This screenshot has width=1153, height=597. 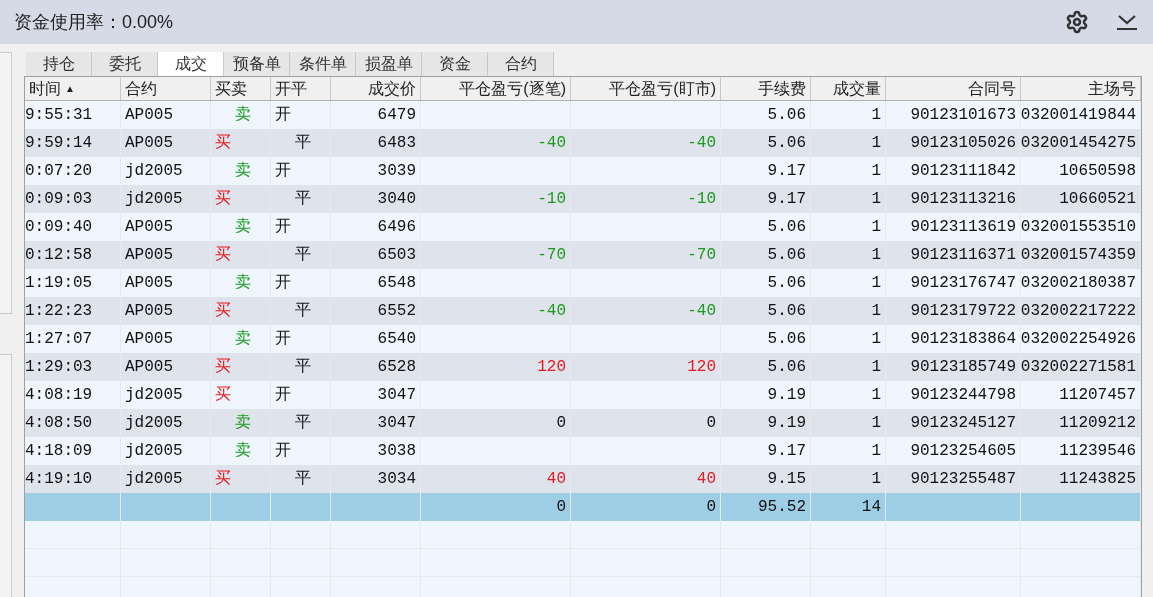 I want to click on pnl-cell-text: 40, so click(x=706, y=479).